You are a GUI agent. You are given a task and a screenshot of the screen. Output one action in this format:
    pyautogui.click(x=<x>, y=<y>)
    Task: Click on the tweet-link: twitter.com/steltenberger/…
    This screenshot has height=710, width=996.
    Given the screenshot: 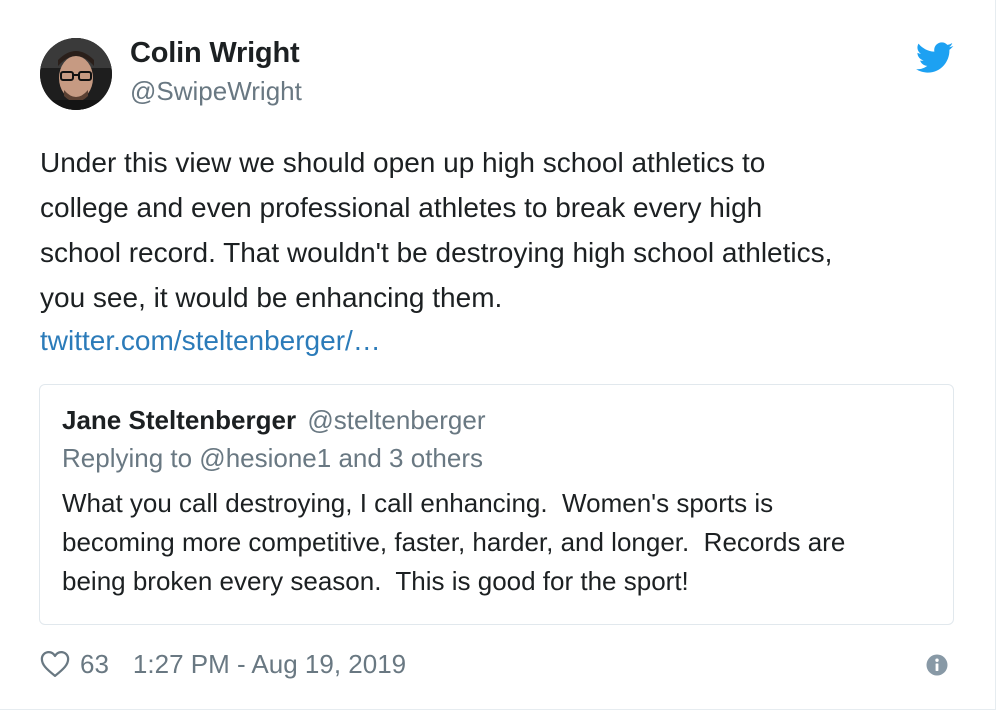 What is the action you would take?
    pyautogui.click(x=210, y=340)
    